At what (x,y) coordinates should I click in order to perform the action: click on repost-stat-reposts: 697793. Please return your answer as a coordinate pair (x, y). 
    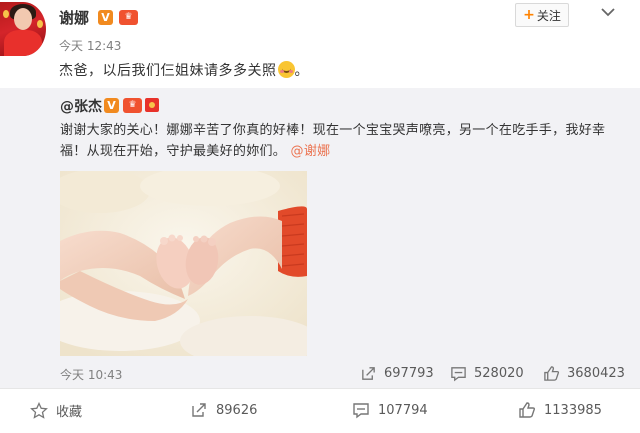
    Looking at the image, I should click on (397, 373).